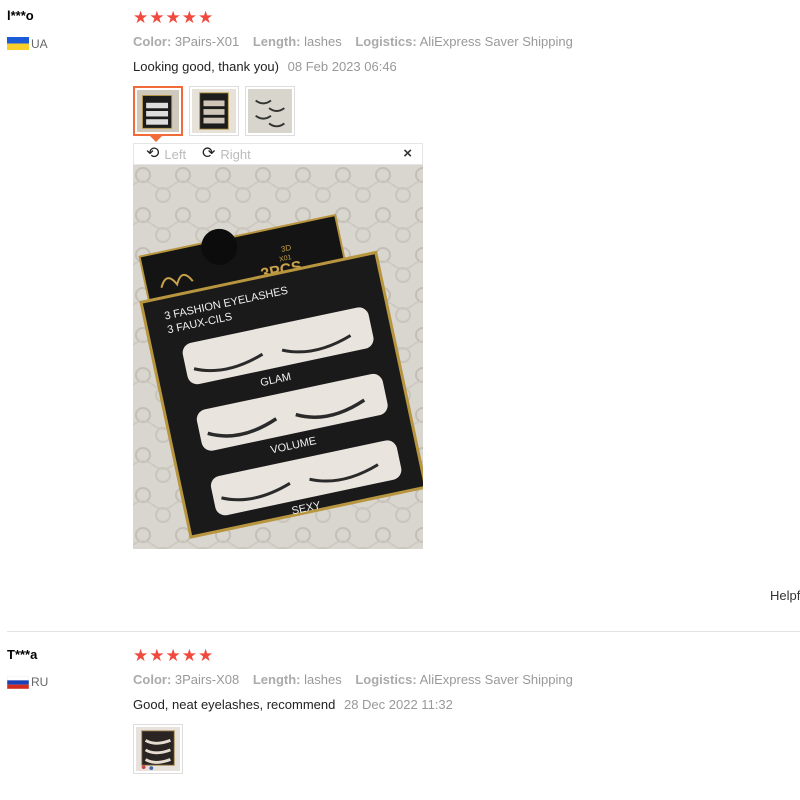 This screenshot has width=800, height=800. What do you see at coordinates (175, 154) in the screenshot?
I see `rotate-left-label: Left` at bounding box center [175, 154].